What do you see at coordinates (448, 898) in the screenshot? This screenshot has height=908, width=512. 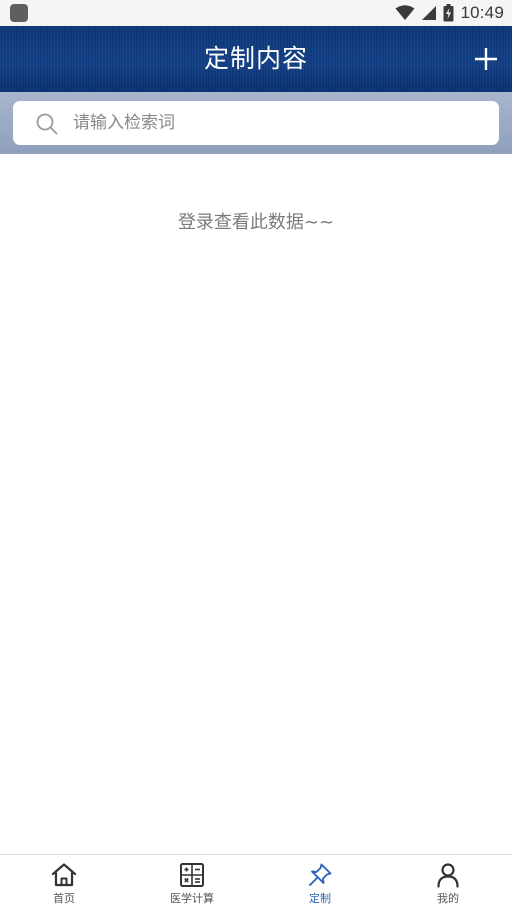 I see `tab-label: 我的` at bounding box center [448, 898].